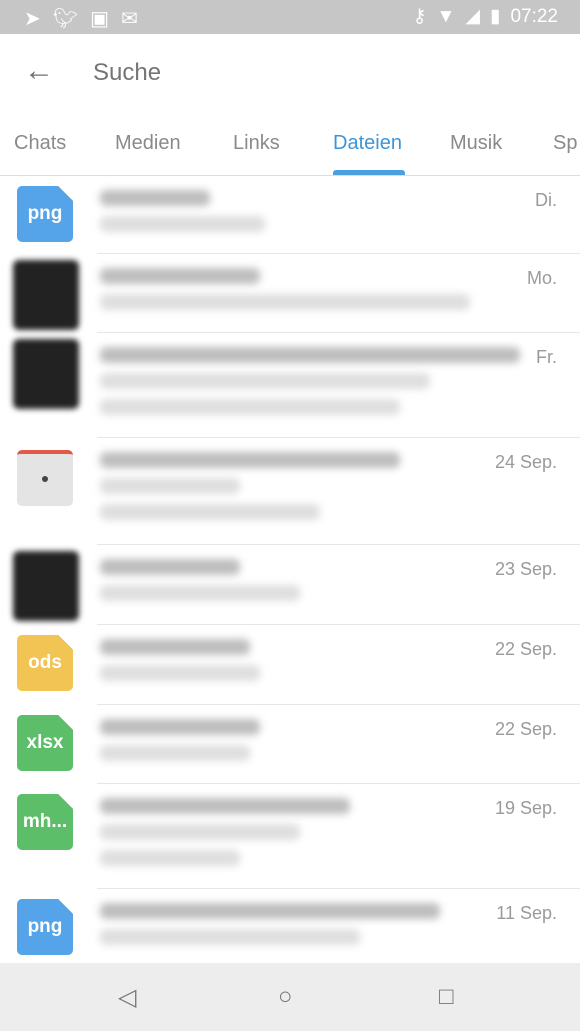  Describe the element at coordinates (303, 73) in the screenshot. I see `search-input` at that location.